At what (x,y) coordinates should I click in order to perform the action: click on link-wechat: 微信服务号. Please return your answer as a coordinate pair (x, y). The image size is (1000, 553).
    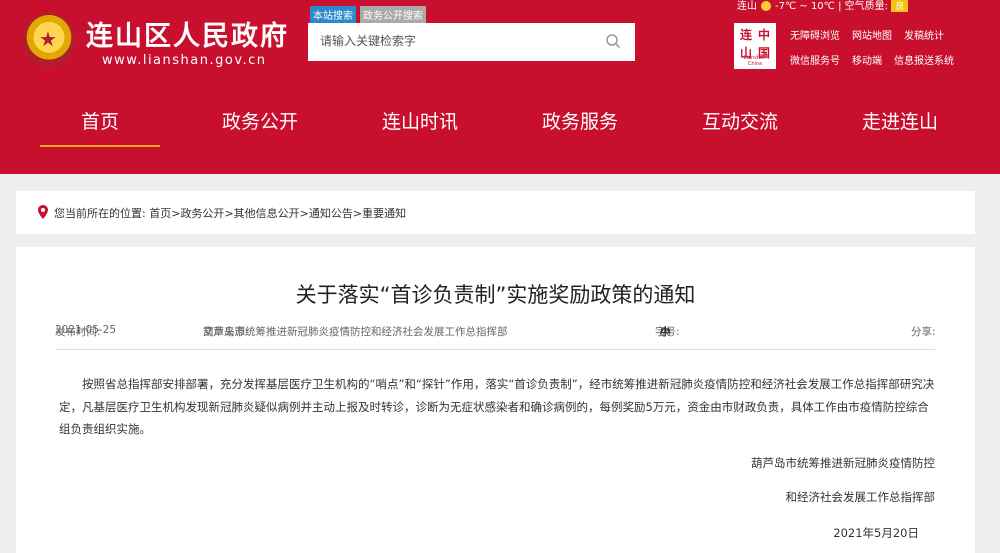
    Looking at the image, I should click on (815, 59).